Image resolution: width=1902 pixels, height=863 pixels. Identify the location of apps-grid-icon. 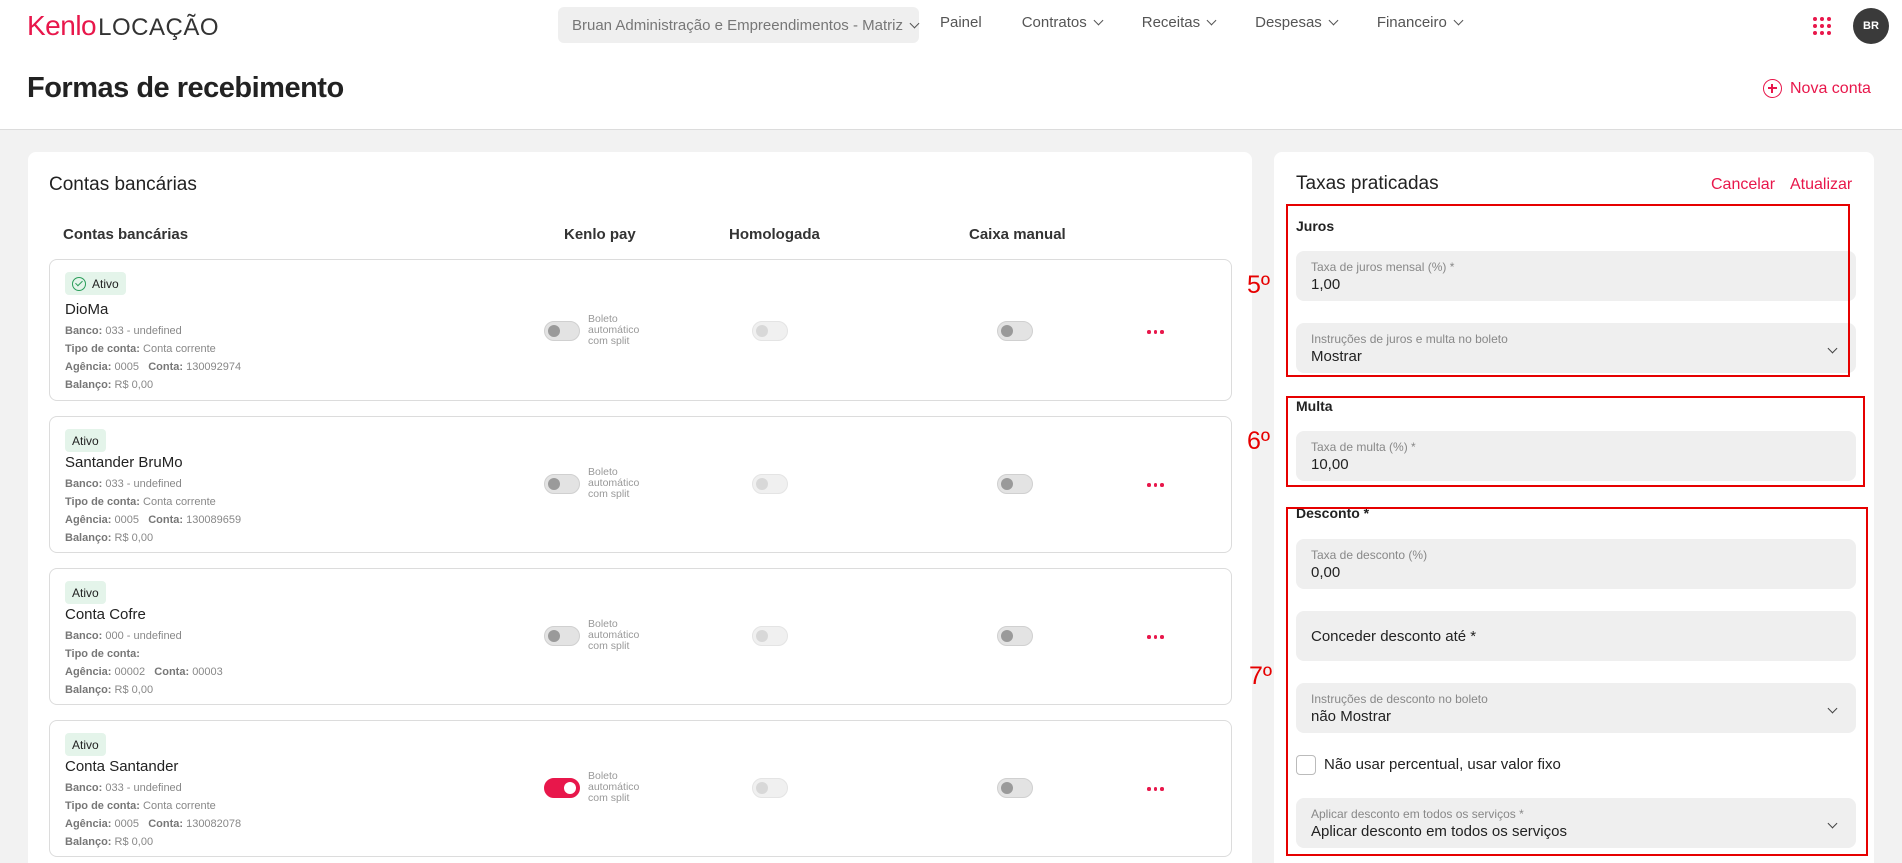
(1822, 26).